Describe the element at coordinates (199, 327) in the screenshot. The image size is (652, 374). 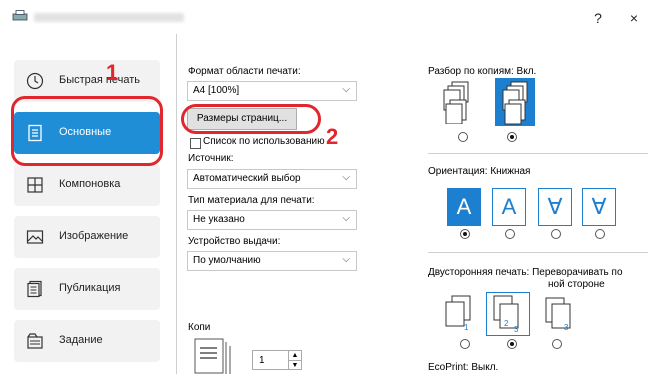
I see `copies-label: Копи` at that location.